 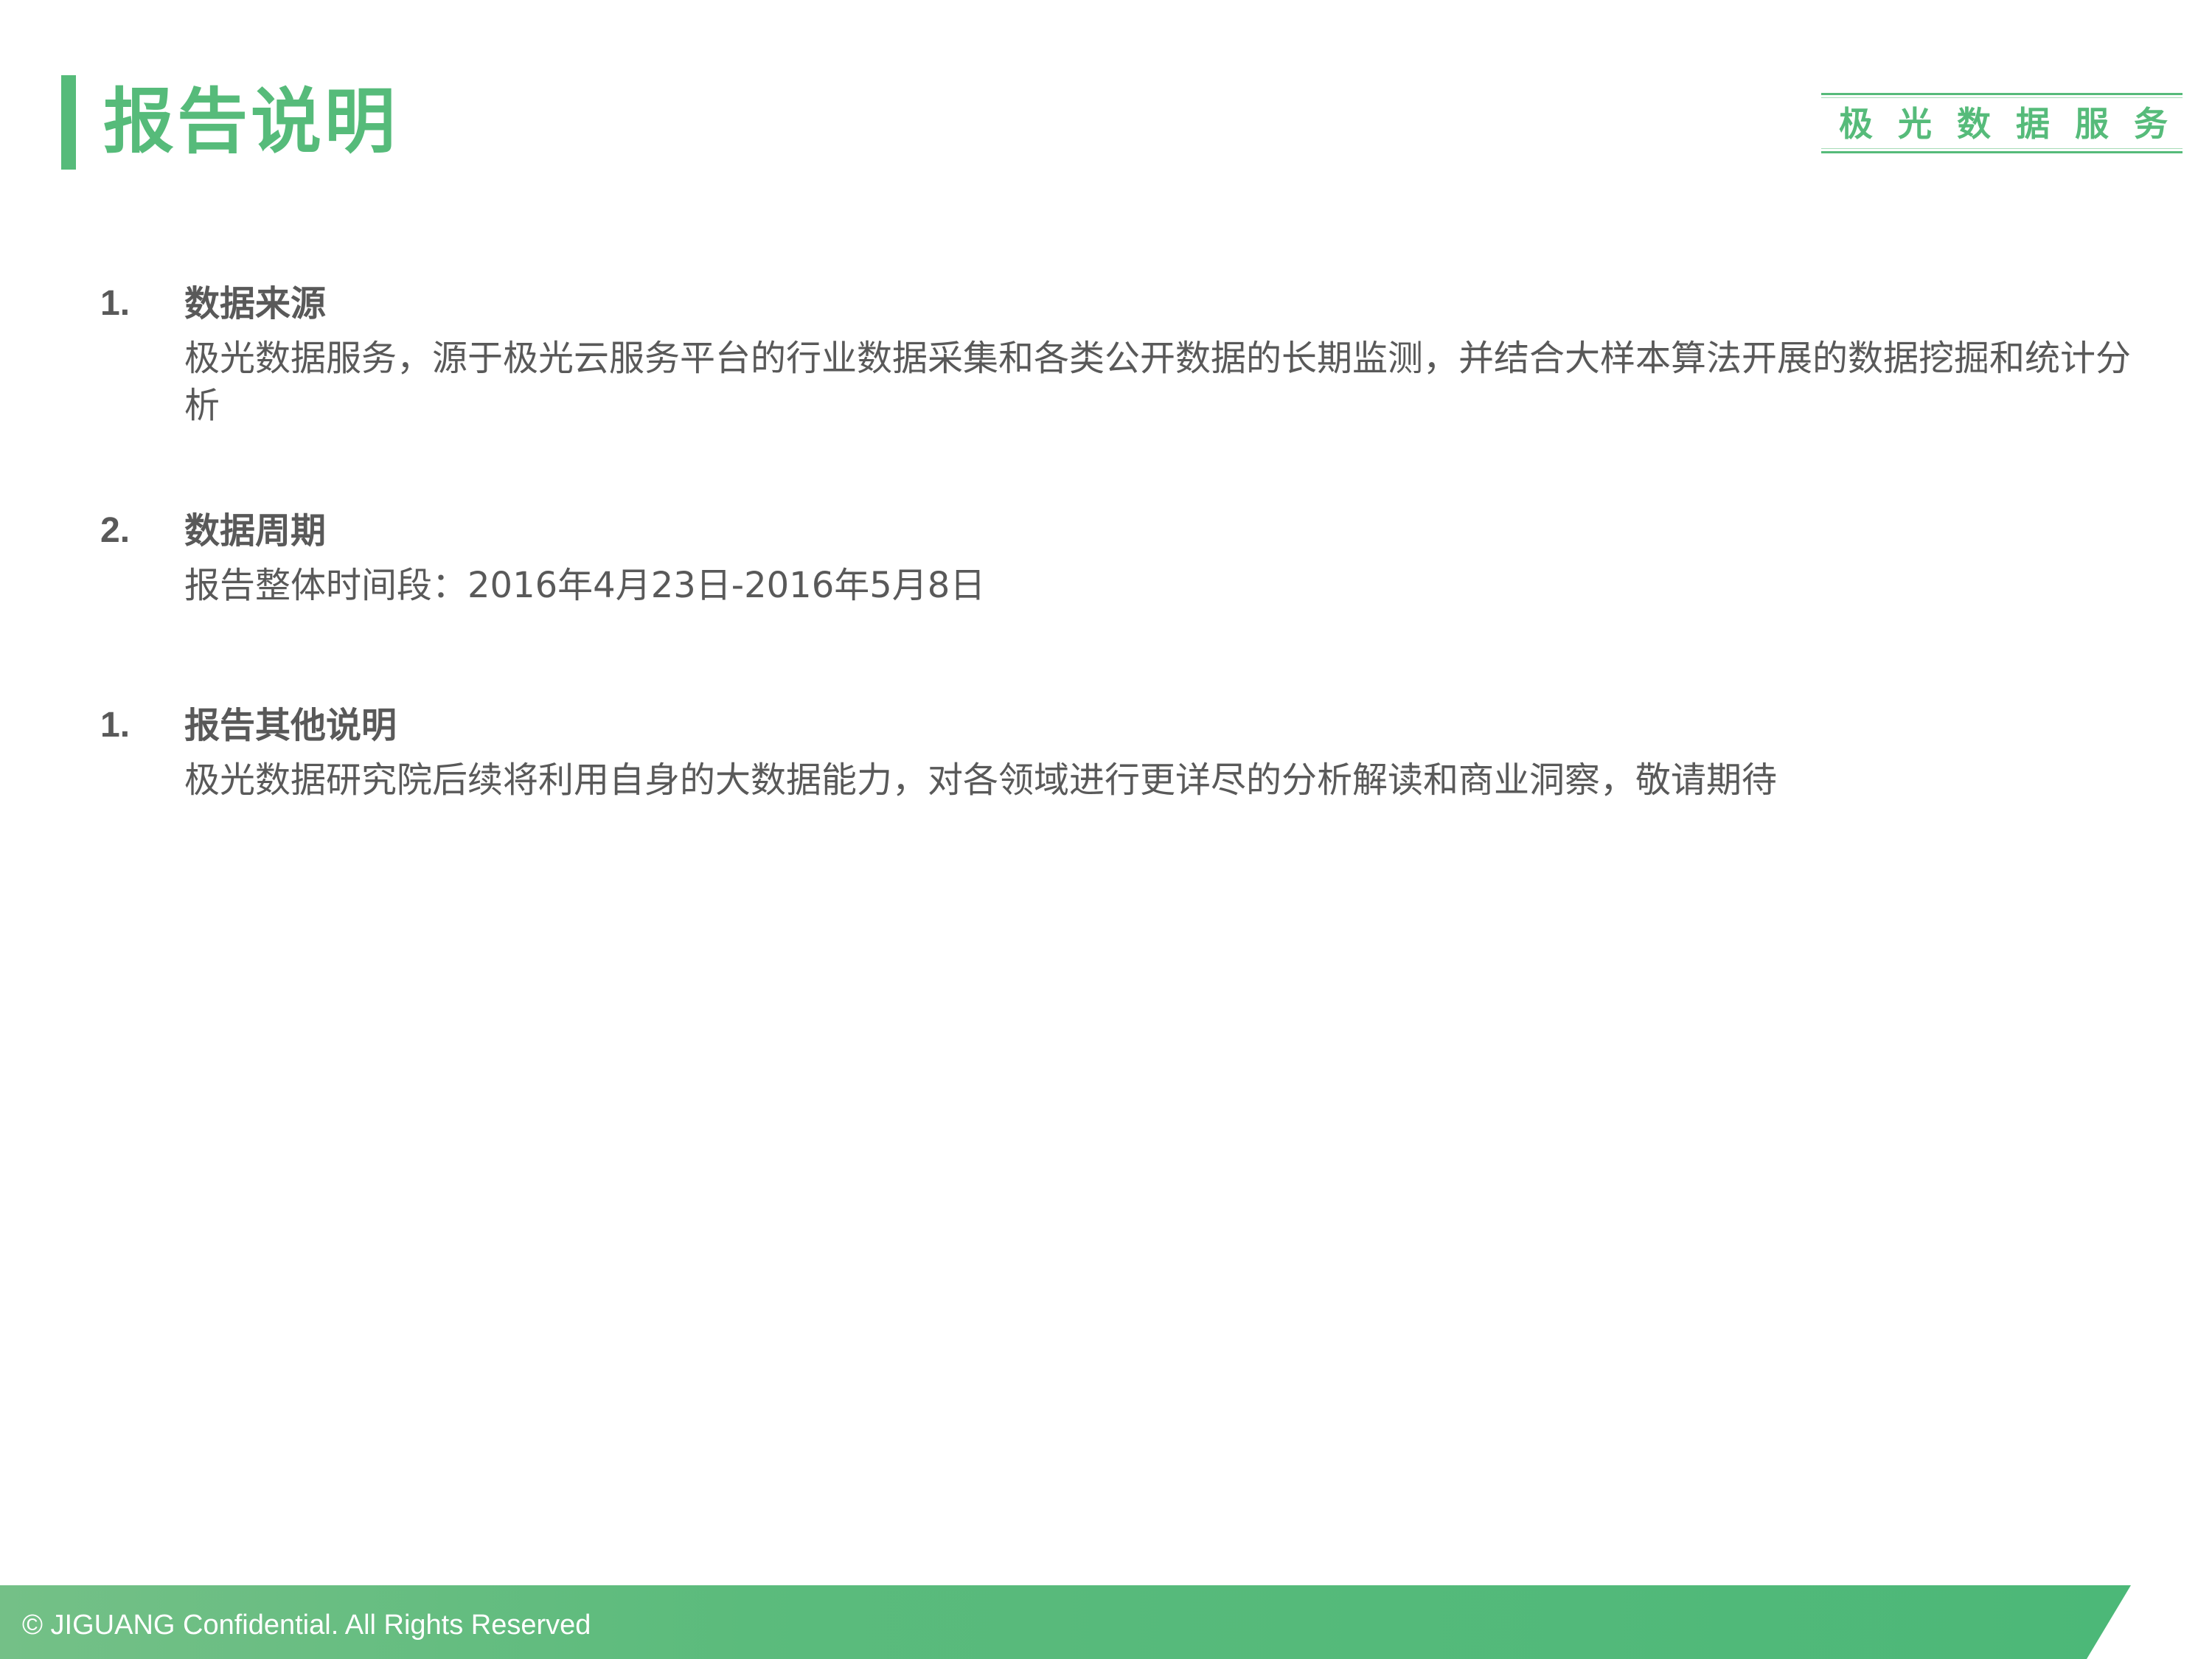 What do you see at coordinates (255, 531) in the screenshot?
I see `section-heading: 数据周期` at bounding box center [255, 531].